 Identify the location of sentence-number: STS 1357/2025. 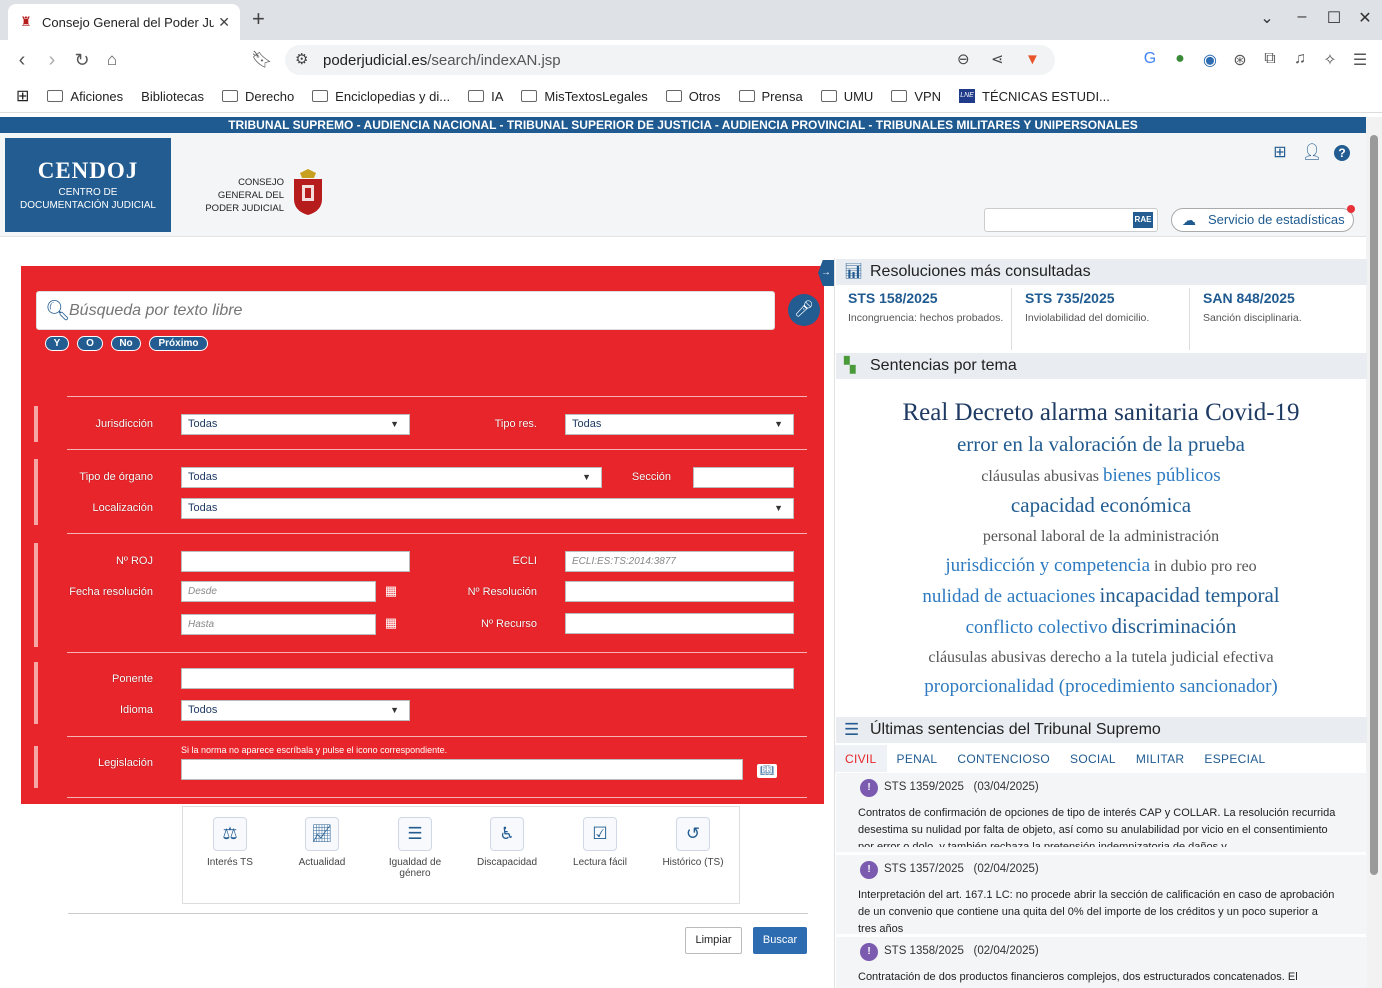
(924, 869).